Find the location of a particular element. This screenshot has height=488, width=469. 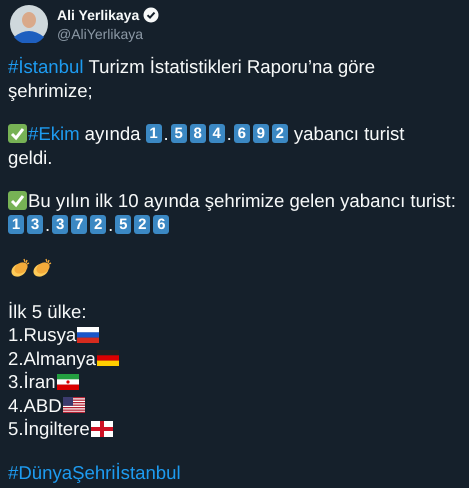

country-name: 2.Almanya is located at coordinates (52, 358).